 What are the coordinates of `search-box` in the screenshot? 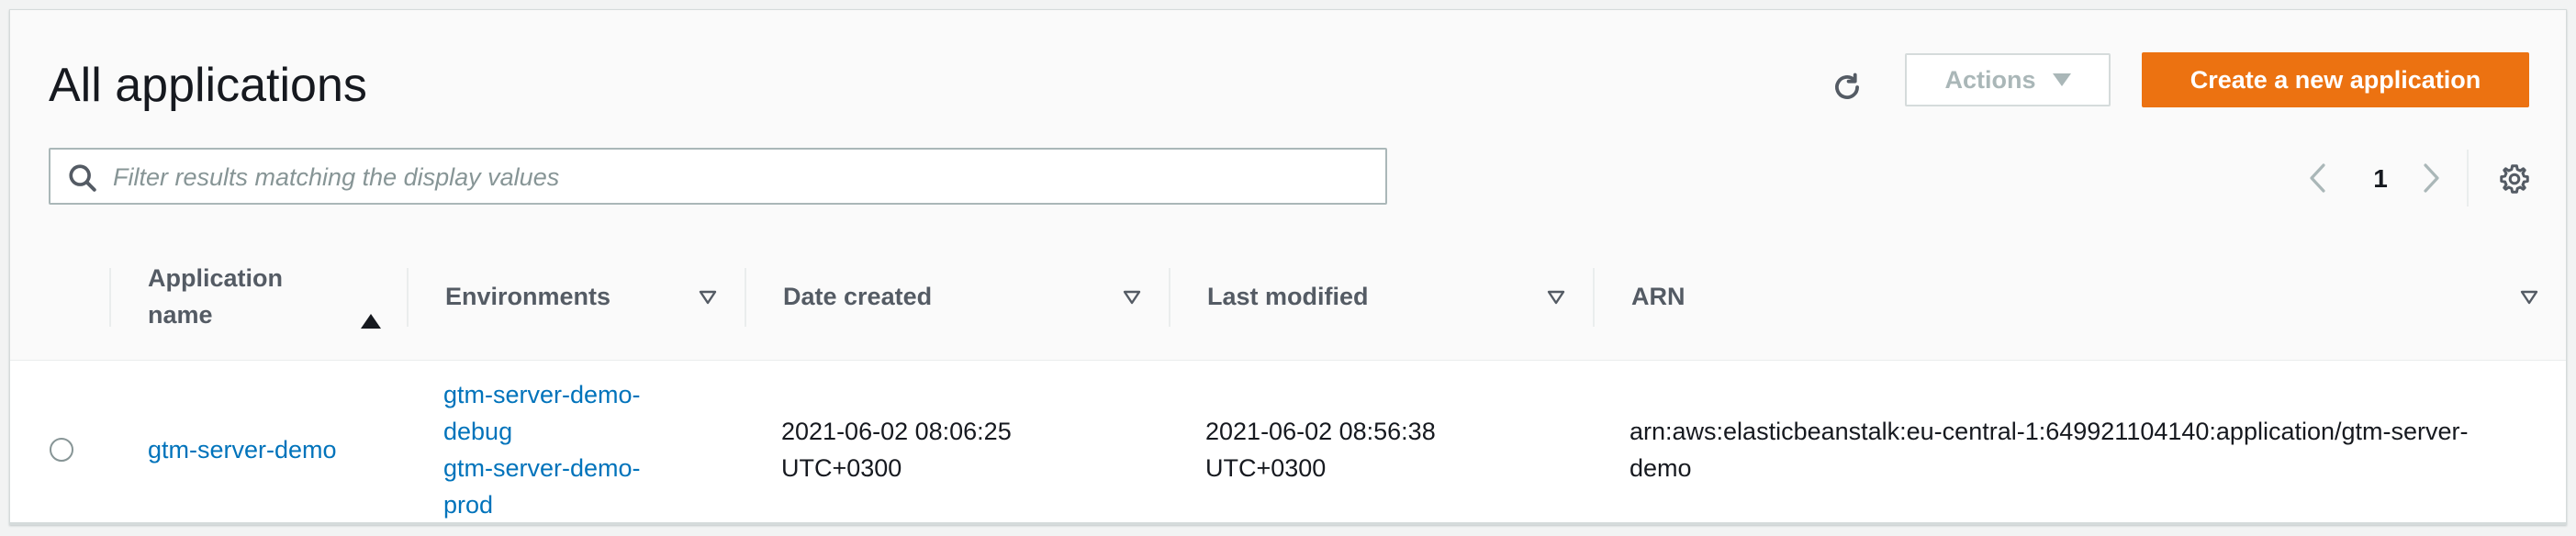 It's located at (718, 176).